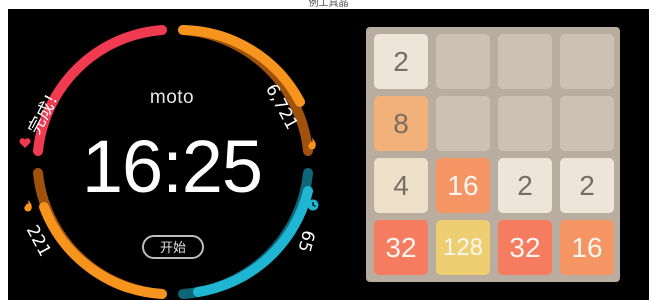 Image resolution: width=657 pixels, height=300 pixels. What do you see at coordinates (25, 143) in the screenshot?
I see `heart-icon` at bounding box center [25, 143].